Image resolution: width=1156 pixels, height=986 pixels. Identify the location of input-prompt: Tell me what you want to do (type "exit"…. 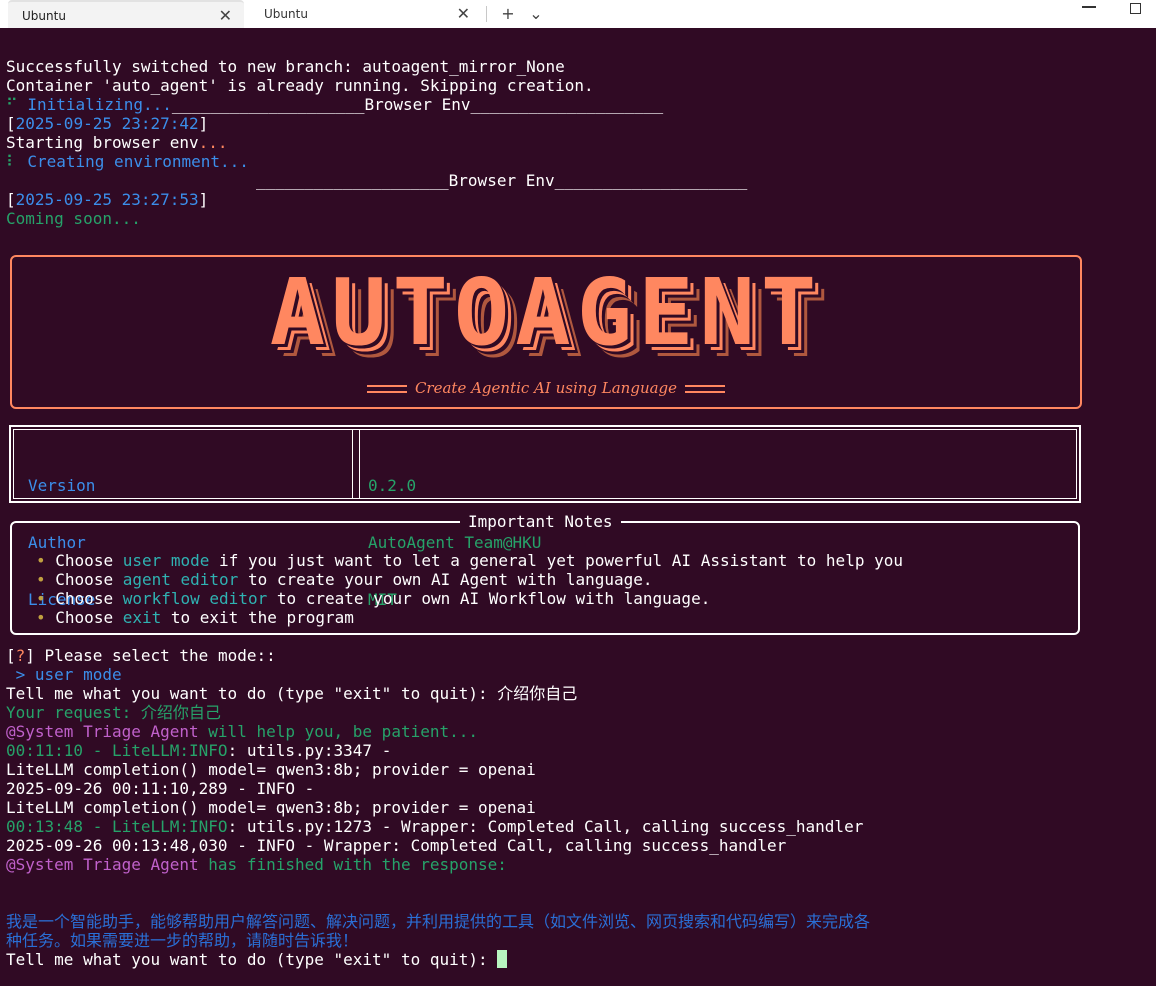
(257, 959).